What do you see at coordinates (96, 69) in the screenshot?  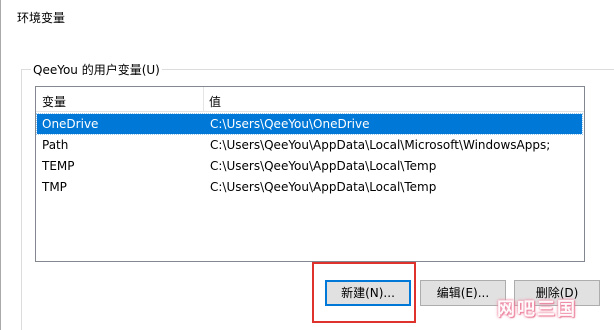 I see `user-variables-group-label: QeeYou 的用户变量(U)` at bounding box center [96, 69].